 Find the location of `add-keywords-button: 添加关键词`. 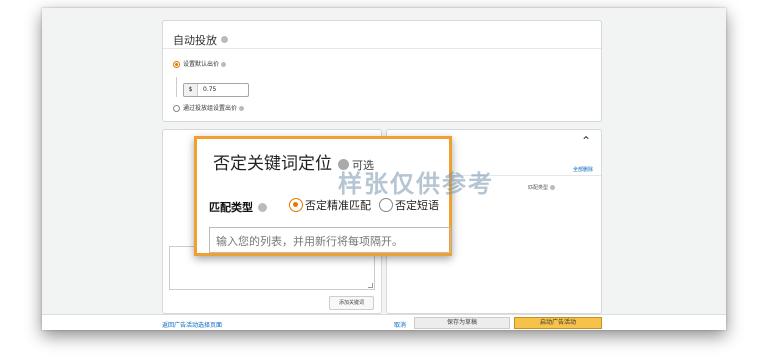

add-keywords-button: 添加关键词 is located at coordinates (351, 303).